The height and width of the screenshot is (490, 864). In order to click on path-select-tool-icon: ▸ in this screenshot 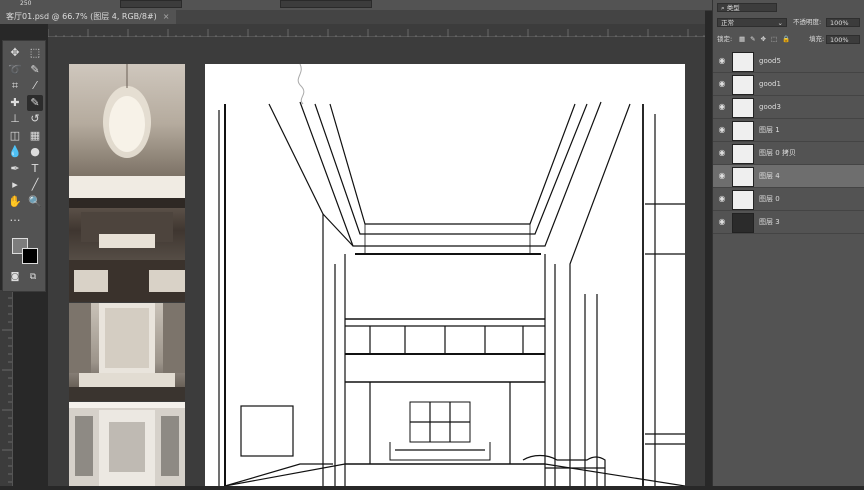, I will do `click(15, 185)`.